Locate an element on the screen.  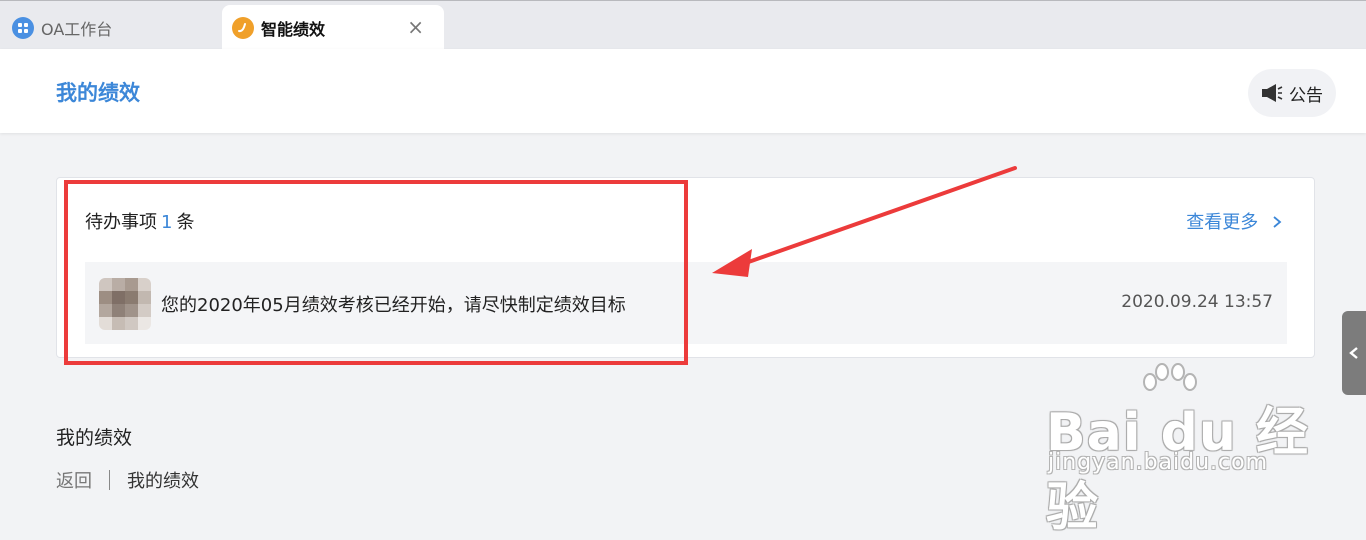
annotation-arrow is located at coordinates (864, 221).